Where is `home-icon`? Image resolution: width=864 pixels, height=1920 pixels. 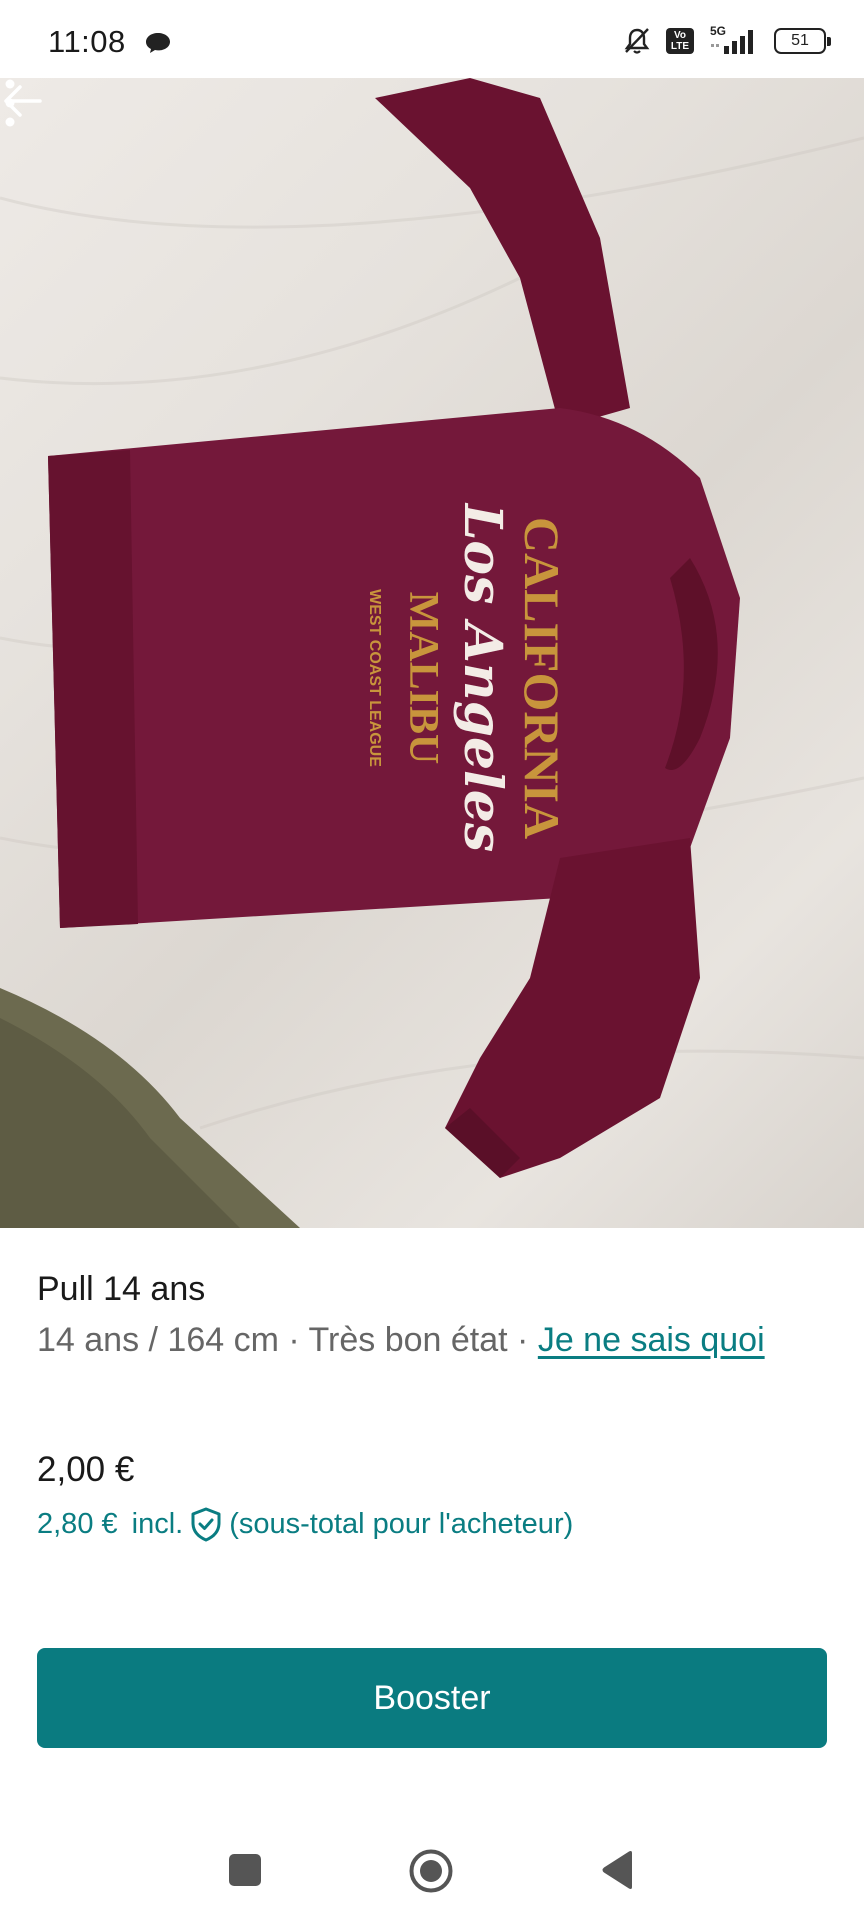 home-icon is located at coordinates (431, 1871).